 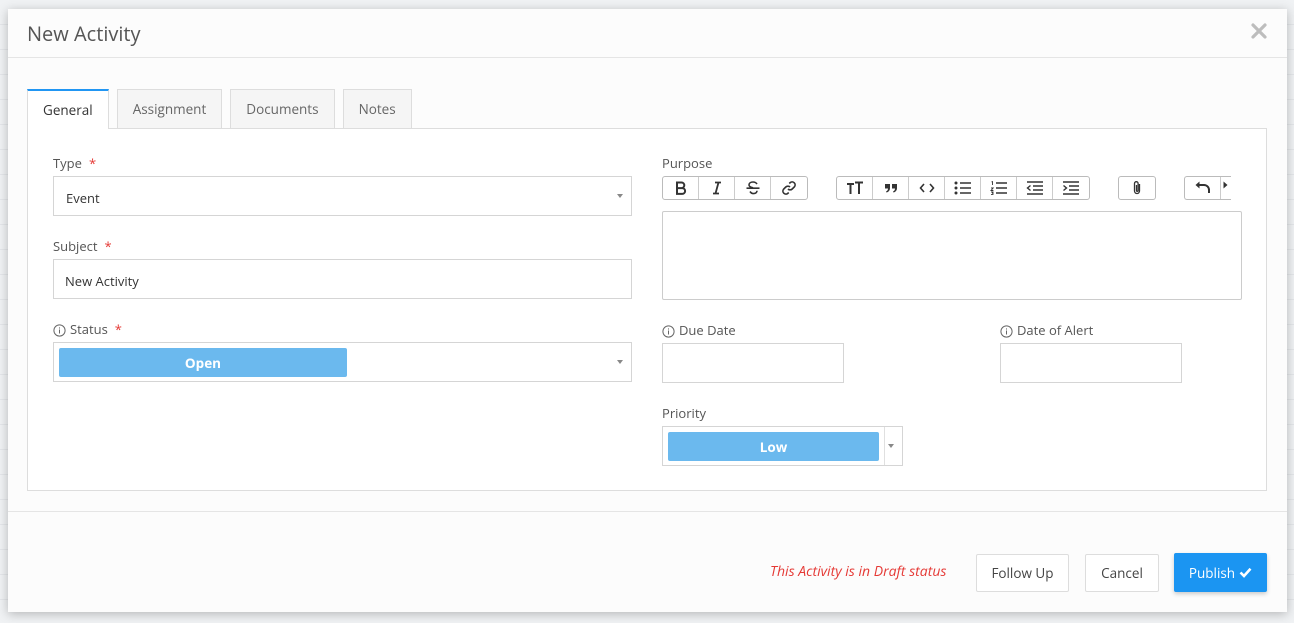 I want to click on toolbar-group-text, so click(x=735, y=188).